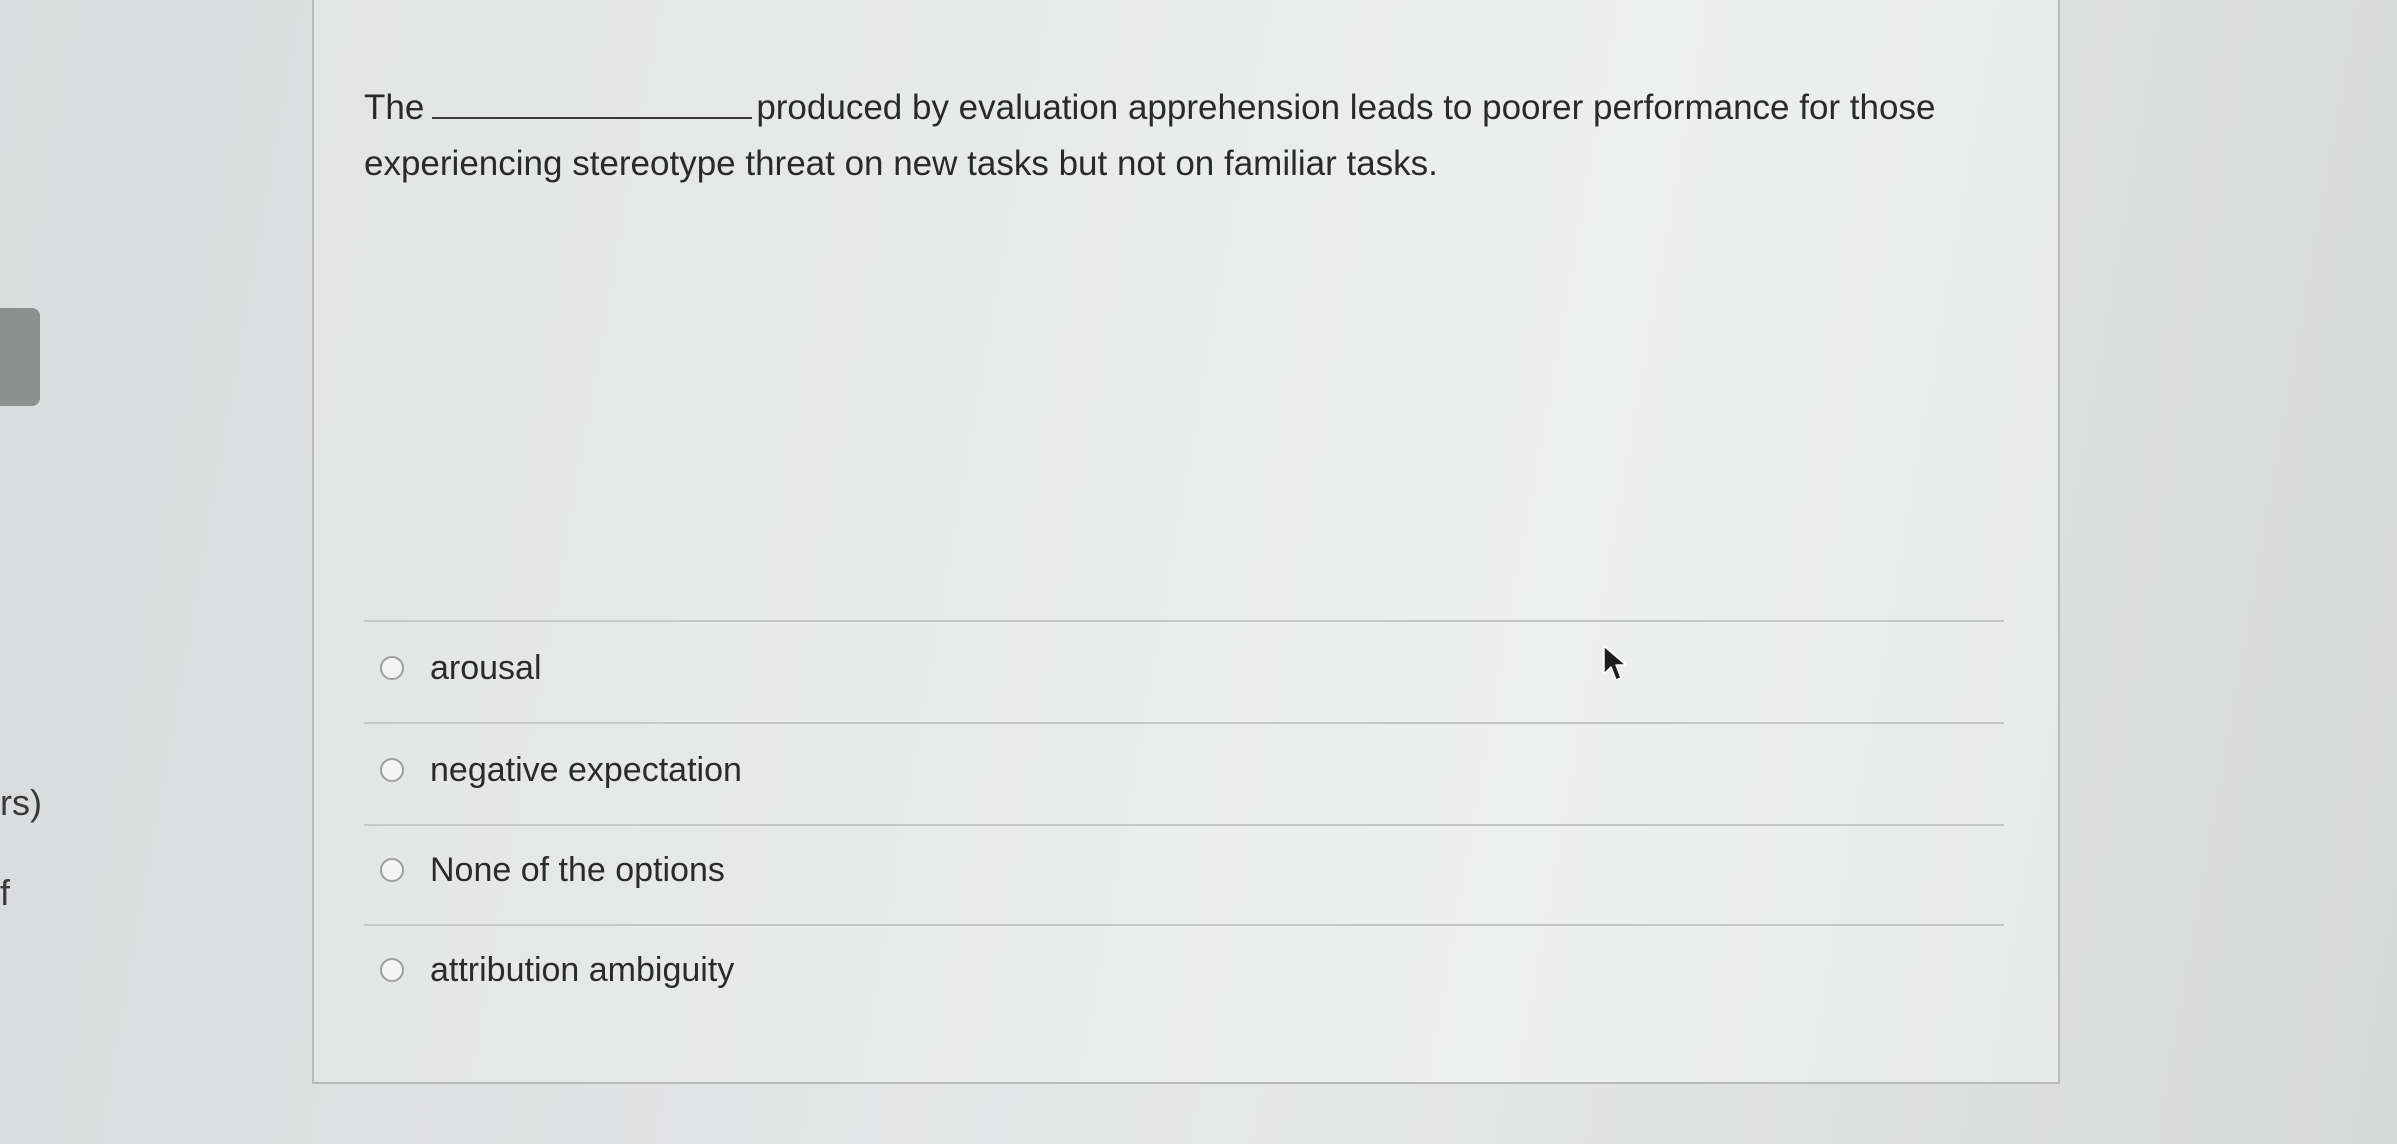  I want to click on side-panel-text-fragment: f, so click(5, 892).